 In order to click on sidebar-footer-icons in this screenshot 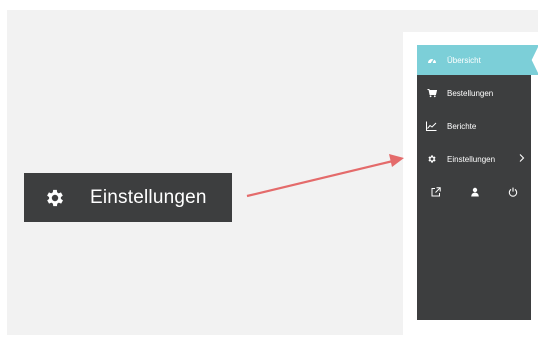, I will do `click(474, 192)`.